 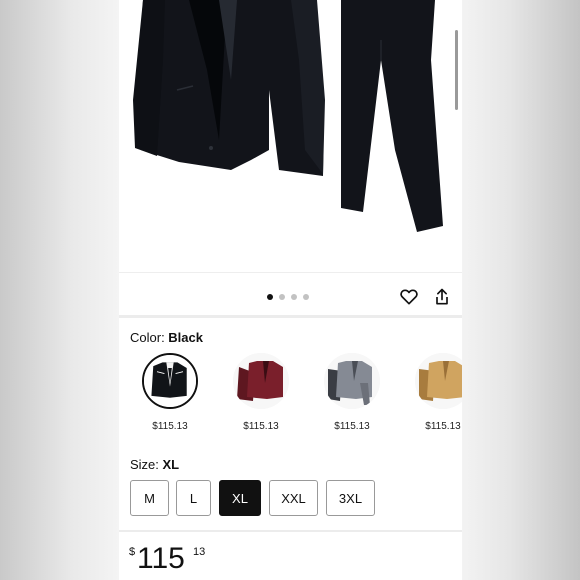 What do you see at coordinates (193, 498) in the screenshot?
I see `size-option-l: L` at bounding box center [193, 498].